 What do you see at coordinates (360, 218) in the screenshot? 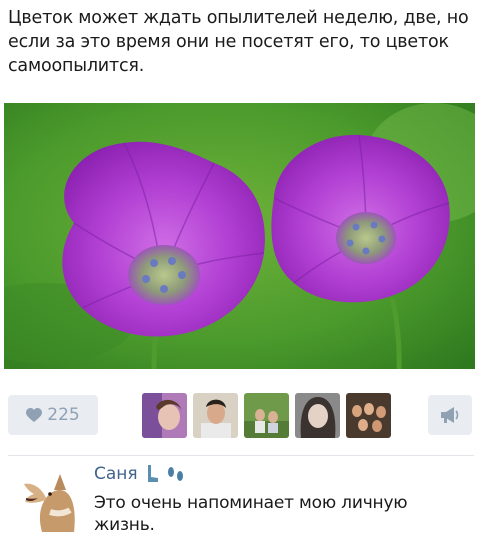
I see `right-flower` at bounding box center [360, 218].